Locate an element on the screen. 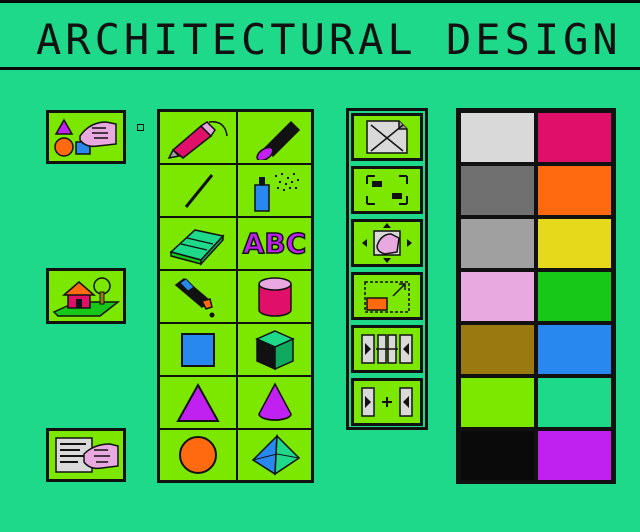 The width and height of the screenshot is (640, 532). cone-tool is located at coordinates (274, 402).